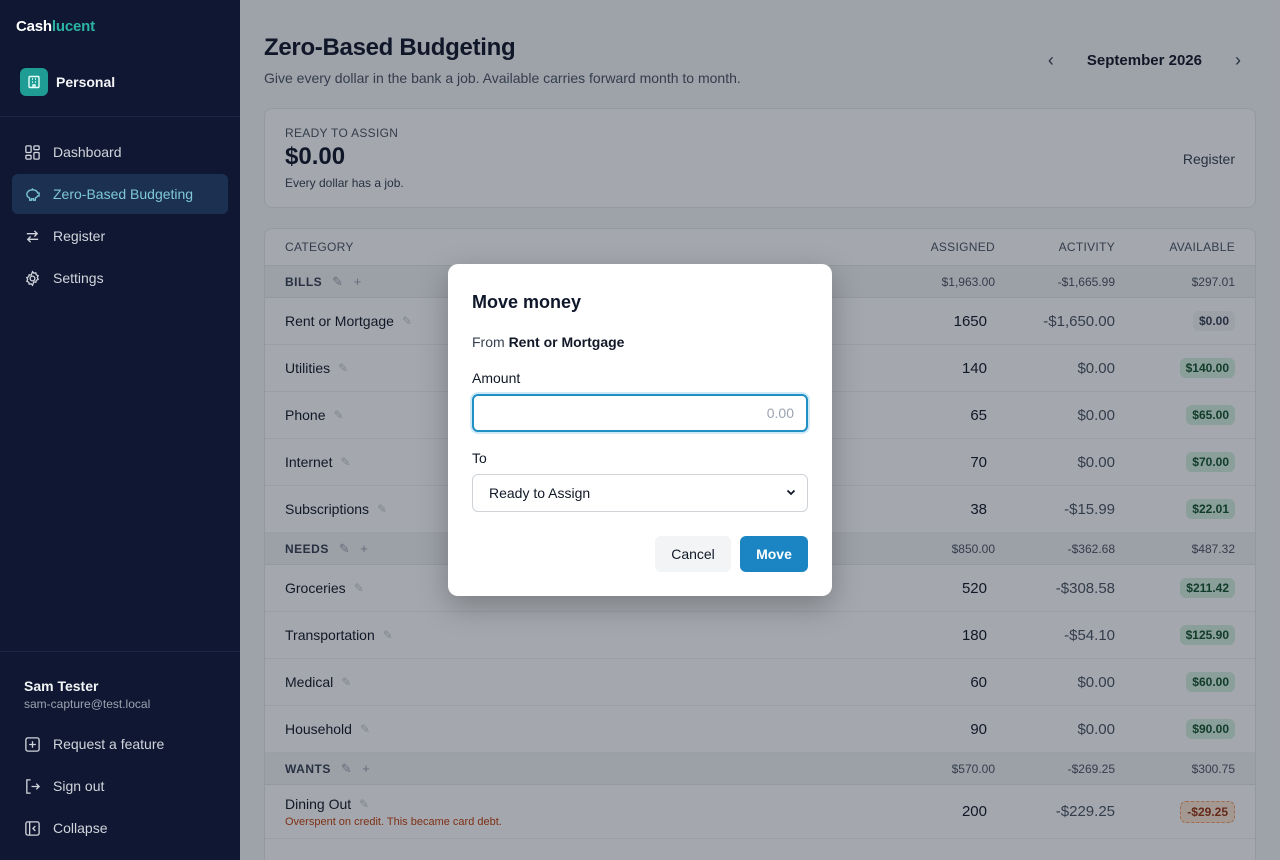  I want to click on sign-out-icon, so click(33, 786).